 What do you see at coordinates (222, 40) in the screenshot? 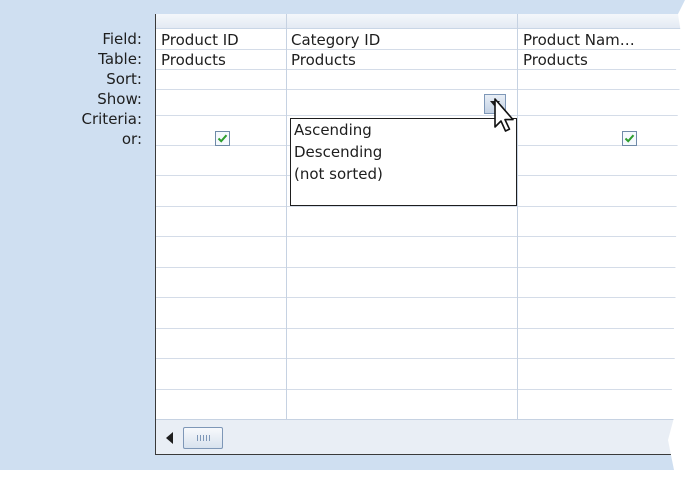
I see `column-1-field: Product ID` at bounding box center [222, 40].